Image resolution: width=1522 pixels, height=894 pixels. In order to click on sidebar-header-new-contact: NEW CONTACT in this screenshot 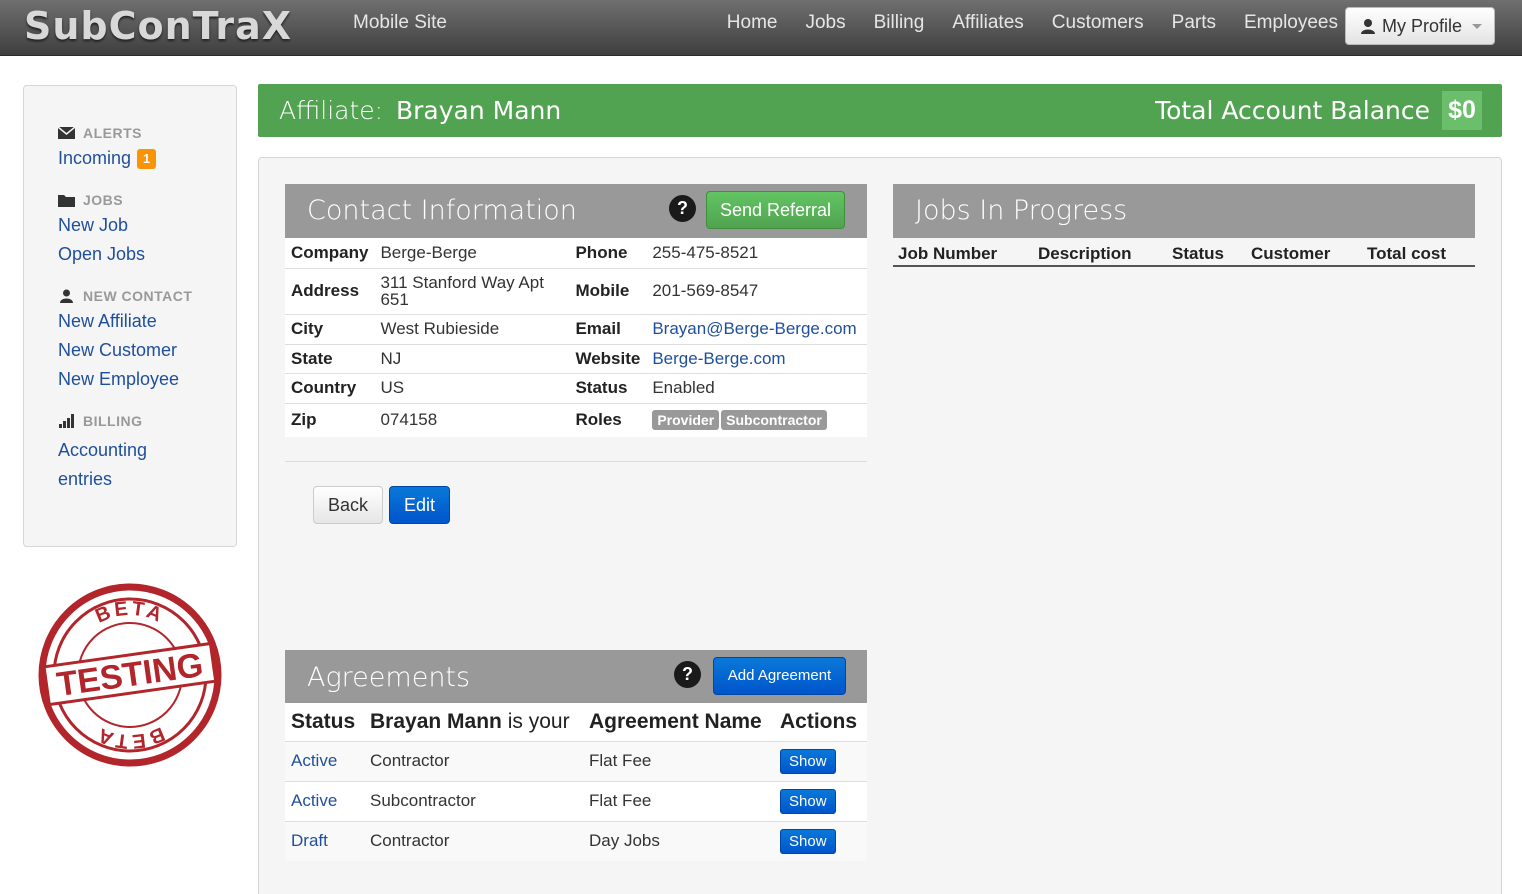, I will do `click(147, 296)`.